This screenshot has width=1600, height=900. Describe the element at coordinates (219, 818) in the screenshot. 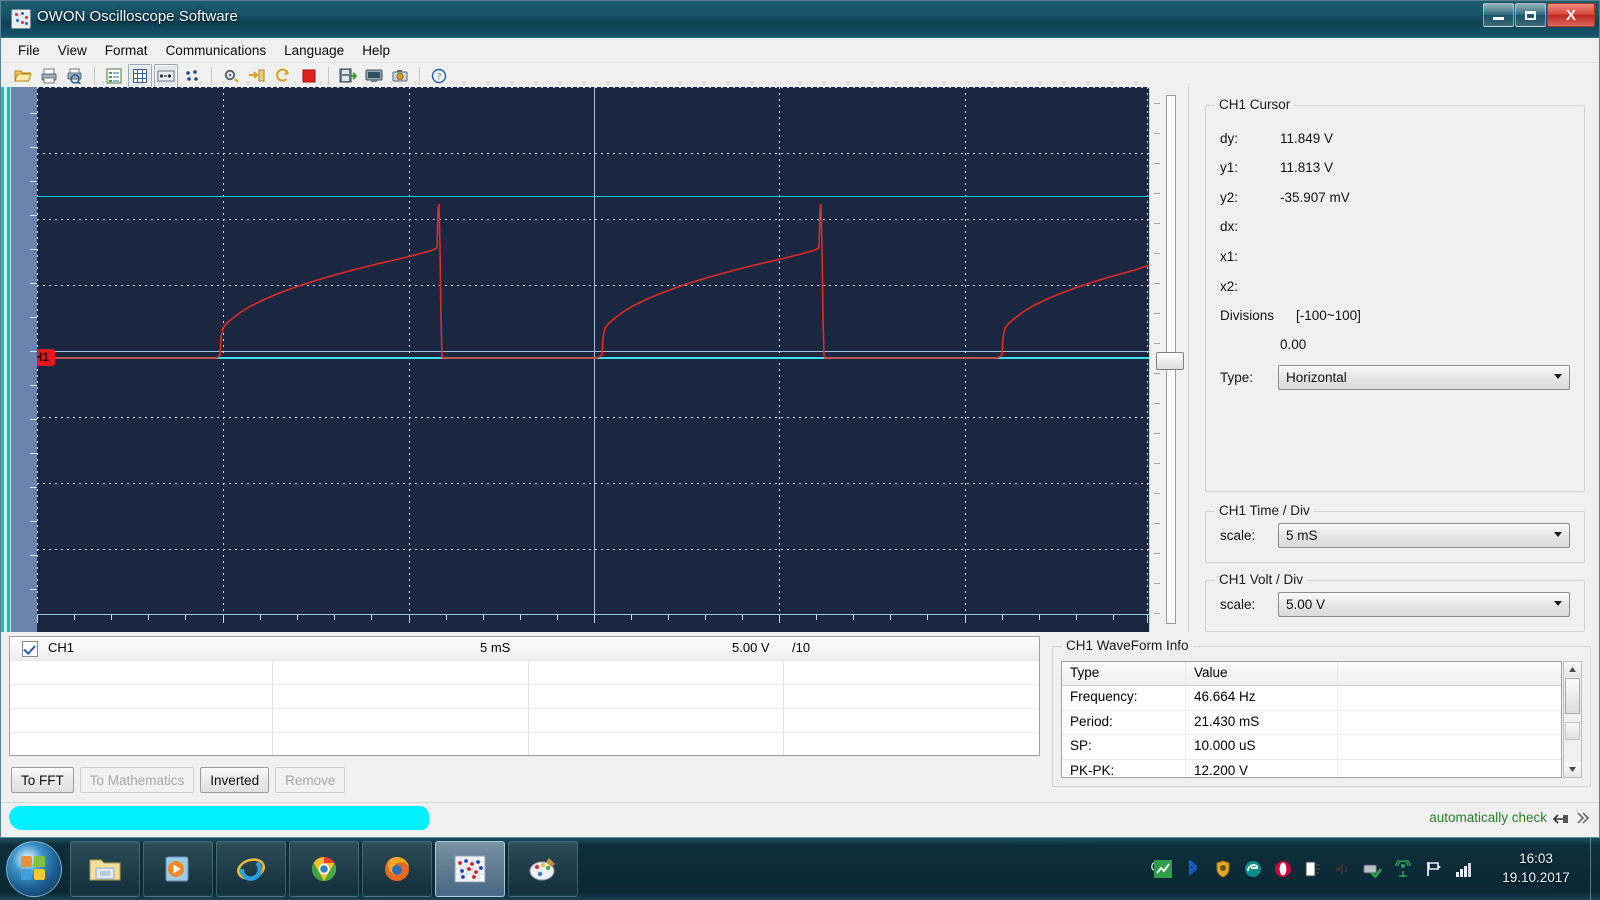

I see `redaction-highlight` at that location.